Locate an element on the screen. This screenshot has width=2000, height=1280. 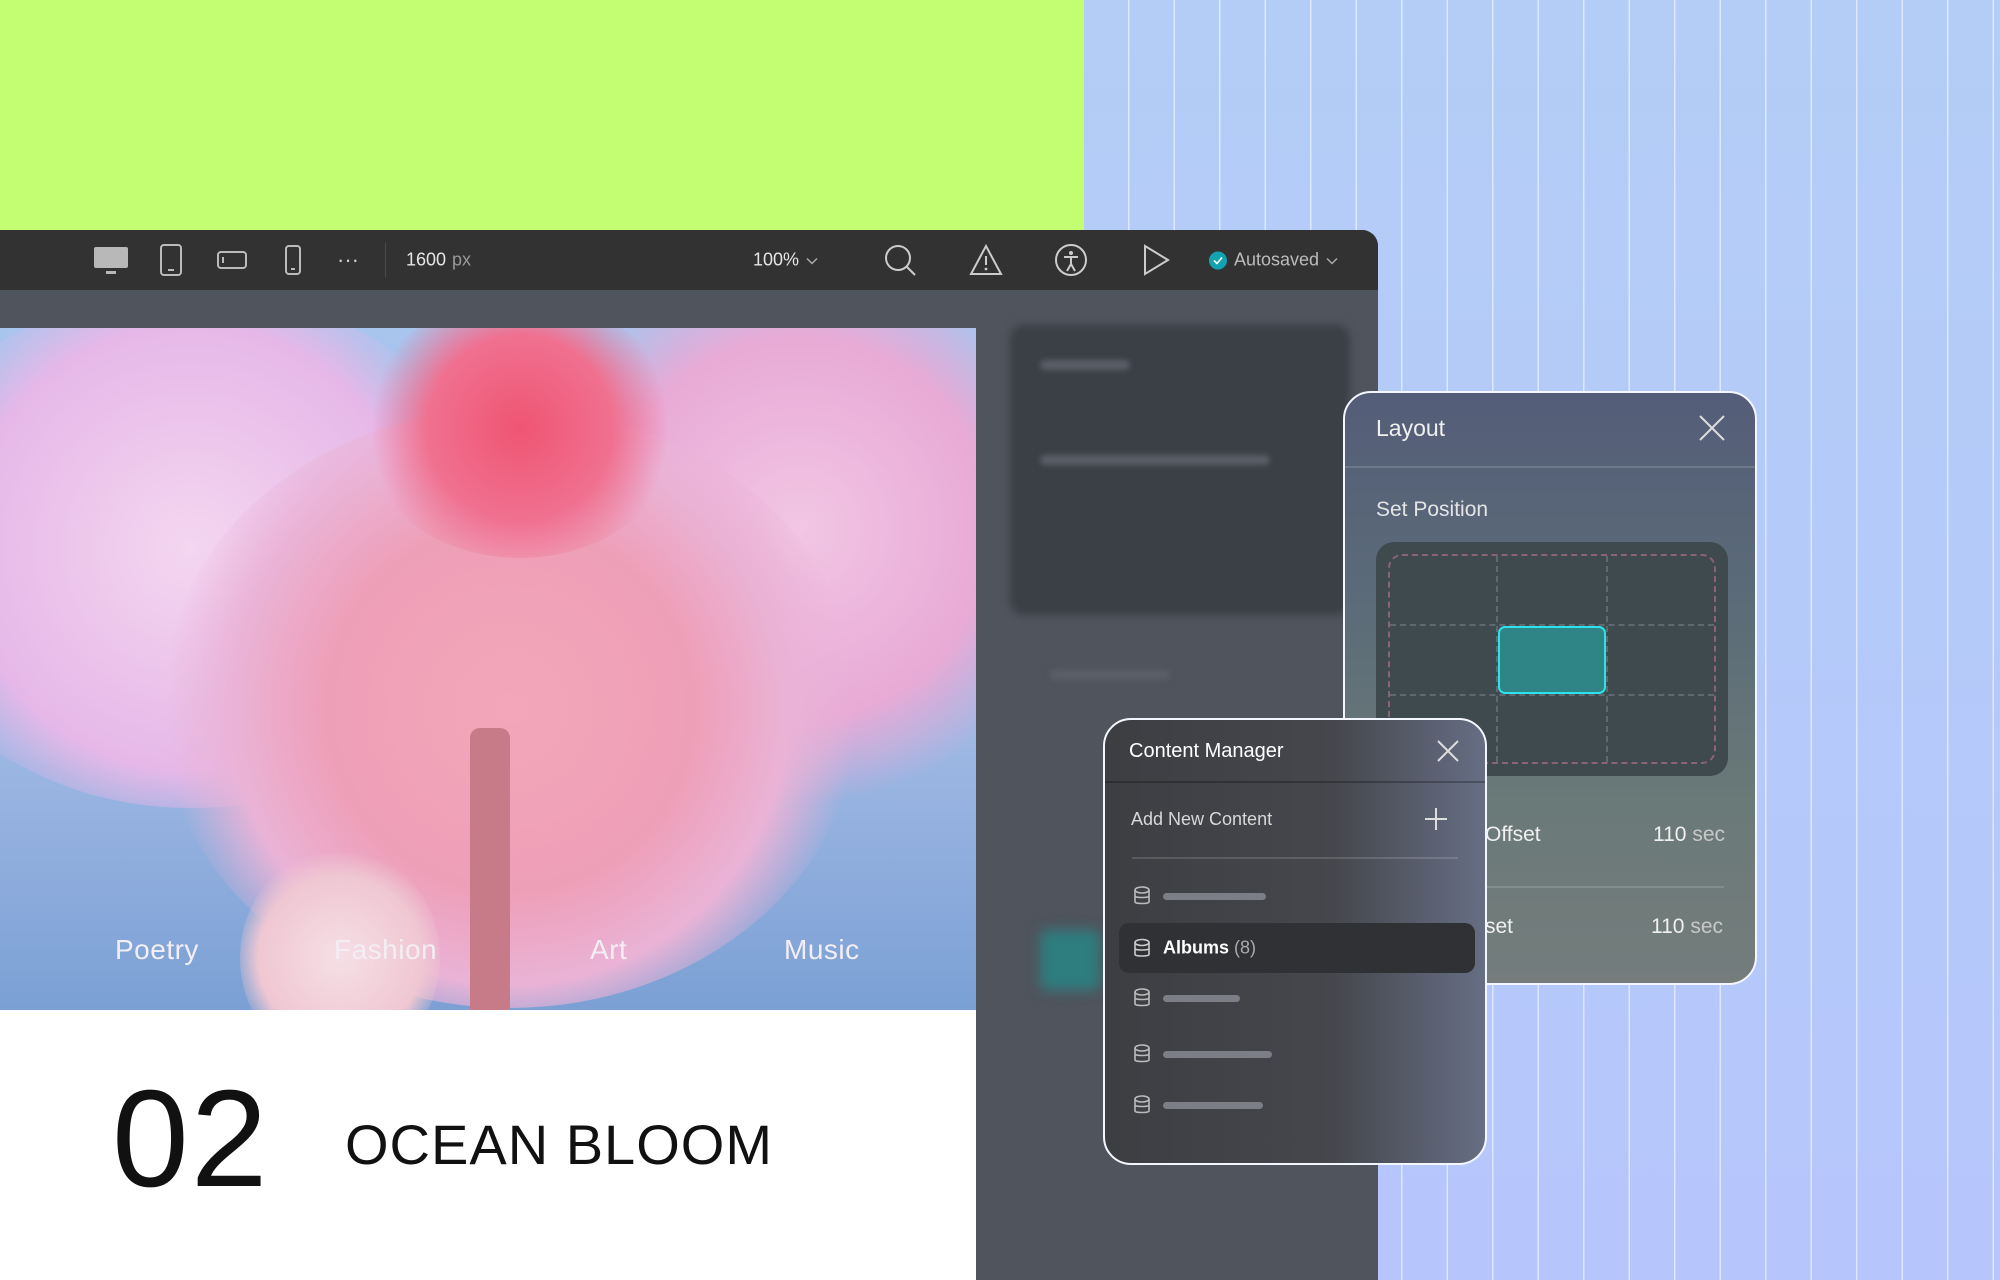
autosaved-status: Autosaved is located at coordinates (1273, 260).